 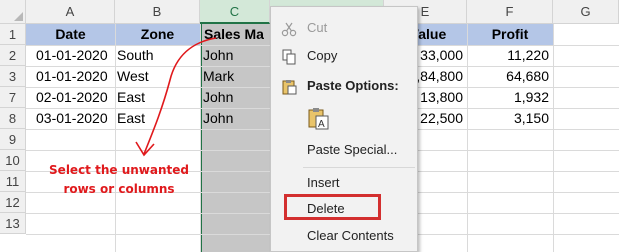 What do you see at coordinates (350, 235) in the screenshot?
I see `menu-item-clear-contents-label: Clear Contents` at bounding box center [350, 235].